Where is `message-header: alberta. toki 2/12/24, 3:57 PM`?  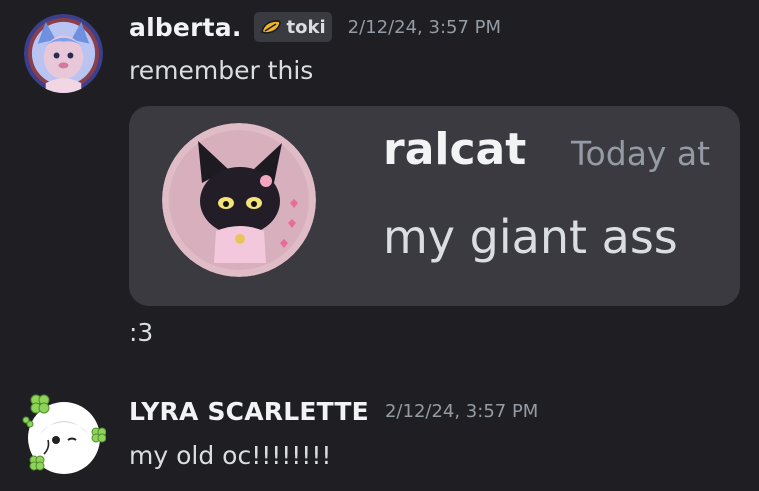
message-header: alberta. toki 2/12/24, 3:57 PM is located at coordinates (315, 27).